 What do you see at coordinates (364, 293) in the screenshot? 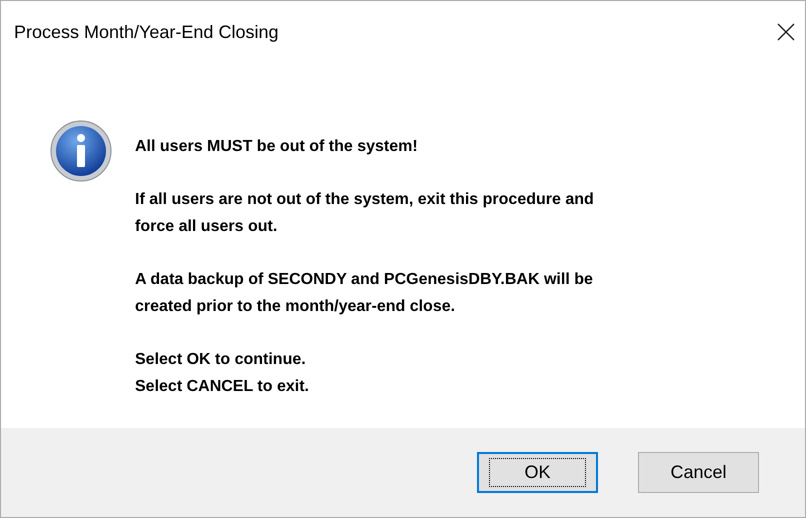
I see `message-text: A data backup of SECONDY and PCGenesisDBY.BAK will be created prior to the month/year-end close.` at bounding box center [364, 293].